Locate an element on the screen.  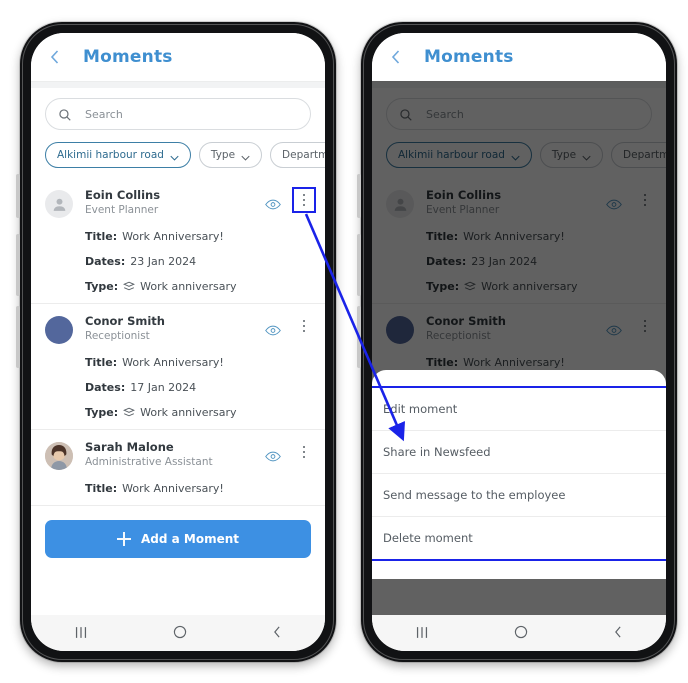
moment-card: Eoin Collins Event Planner Ti is located at coordinates (178, 241).